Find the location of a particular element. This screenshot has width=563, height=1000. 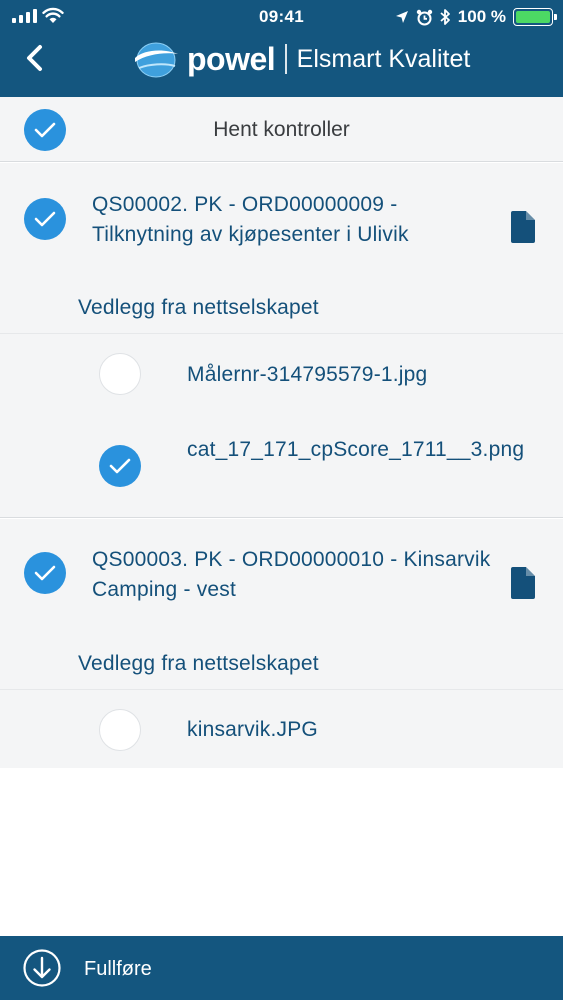

attachment-item: kinsarvik.JPG is located at coordinates (281, 729).